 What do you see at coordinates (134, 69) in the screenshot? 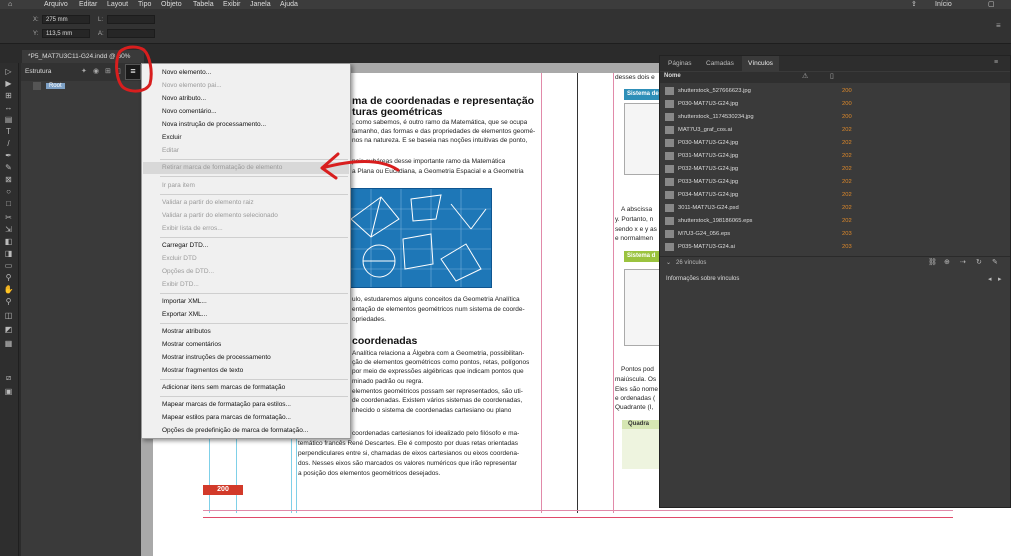
I see `annotation-circle` at bounding box center [134, 69].